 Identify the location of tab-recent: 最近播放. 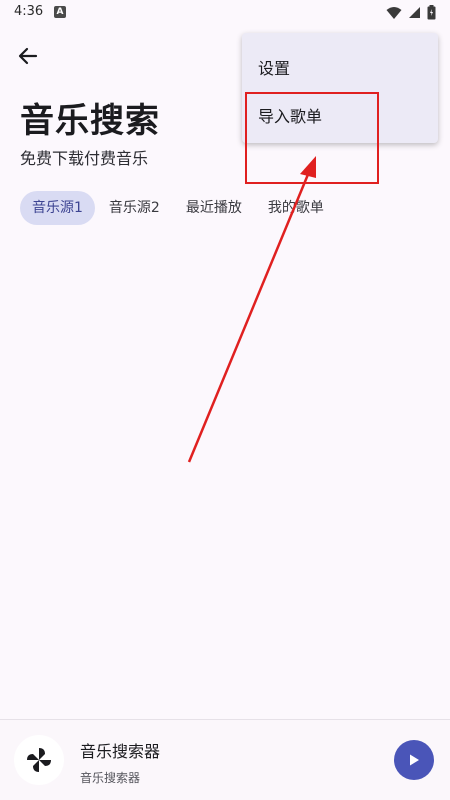
(214, 208).